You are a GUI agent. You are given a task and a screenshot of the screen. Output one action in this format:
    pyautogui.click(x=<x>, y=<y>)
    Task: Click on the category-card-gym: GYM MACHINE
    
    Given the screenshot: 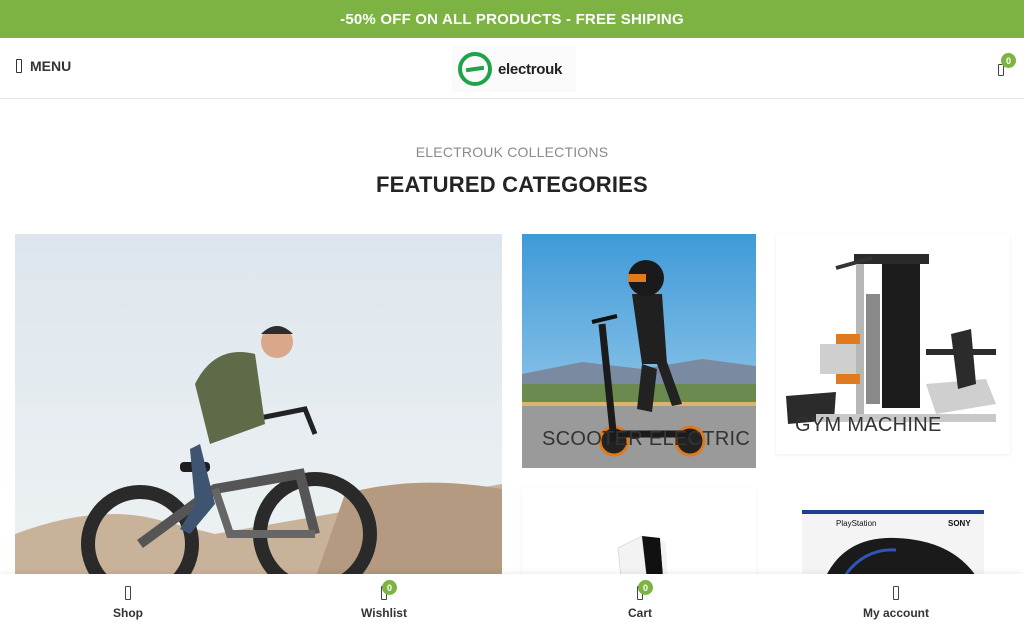 What is the action you would take?
    pyautogui.click(x=893, y=344)
    